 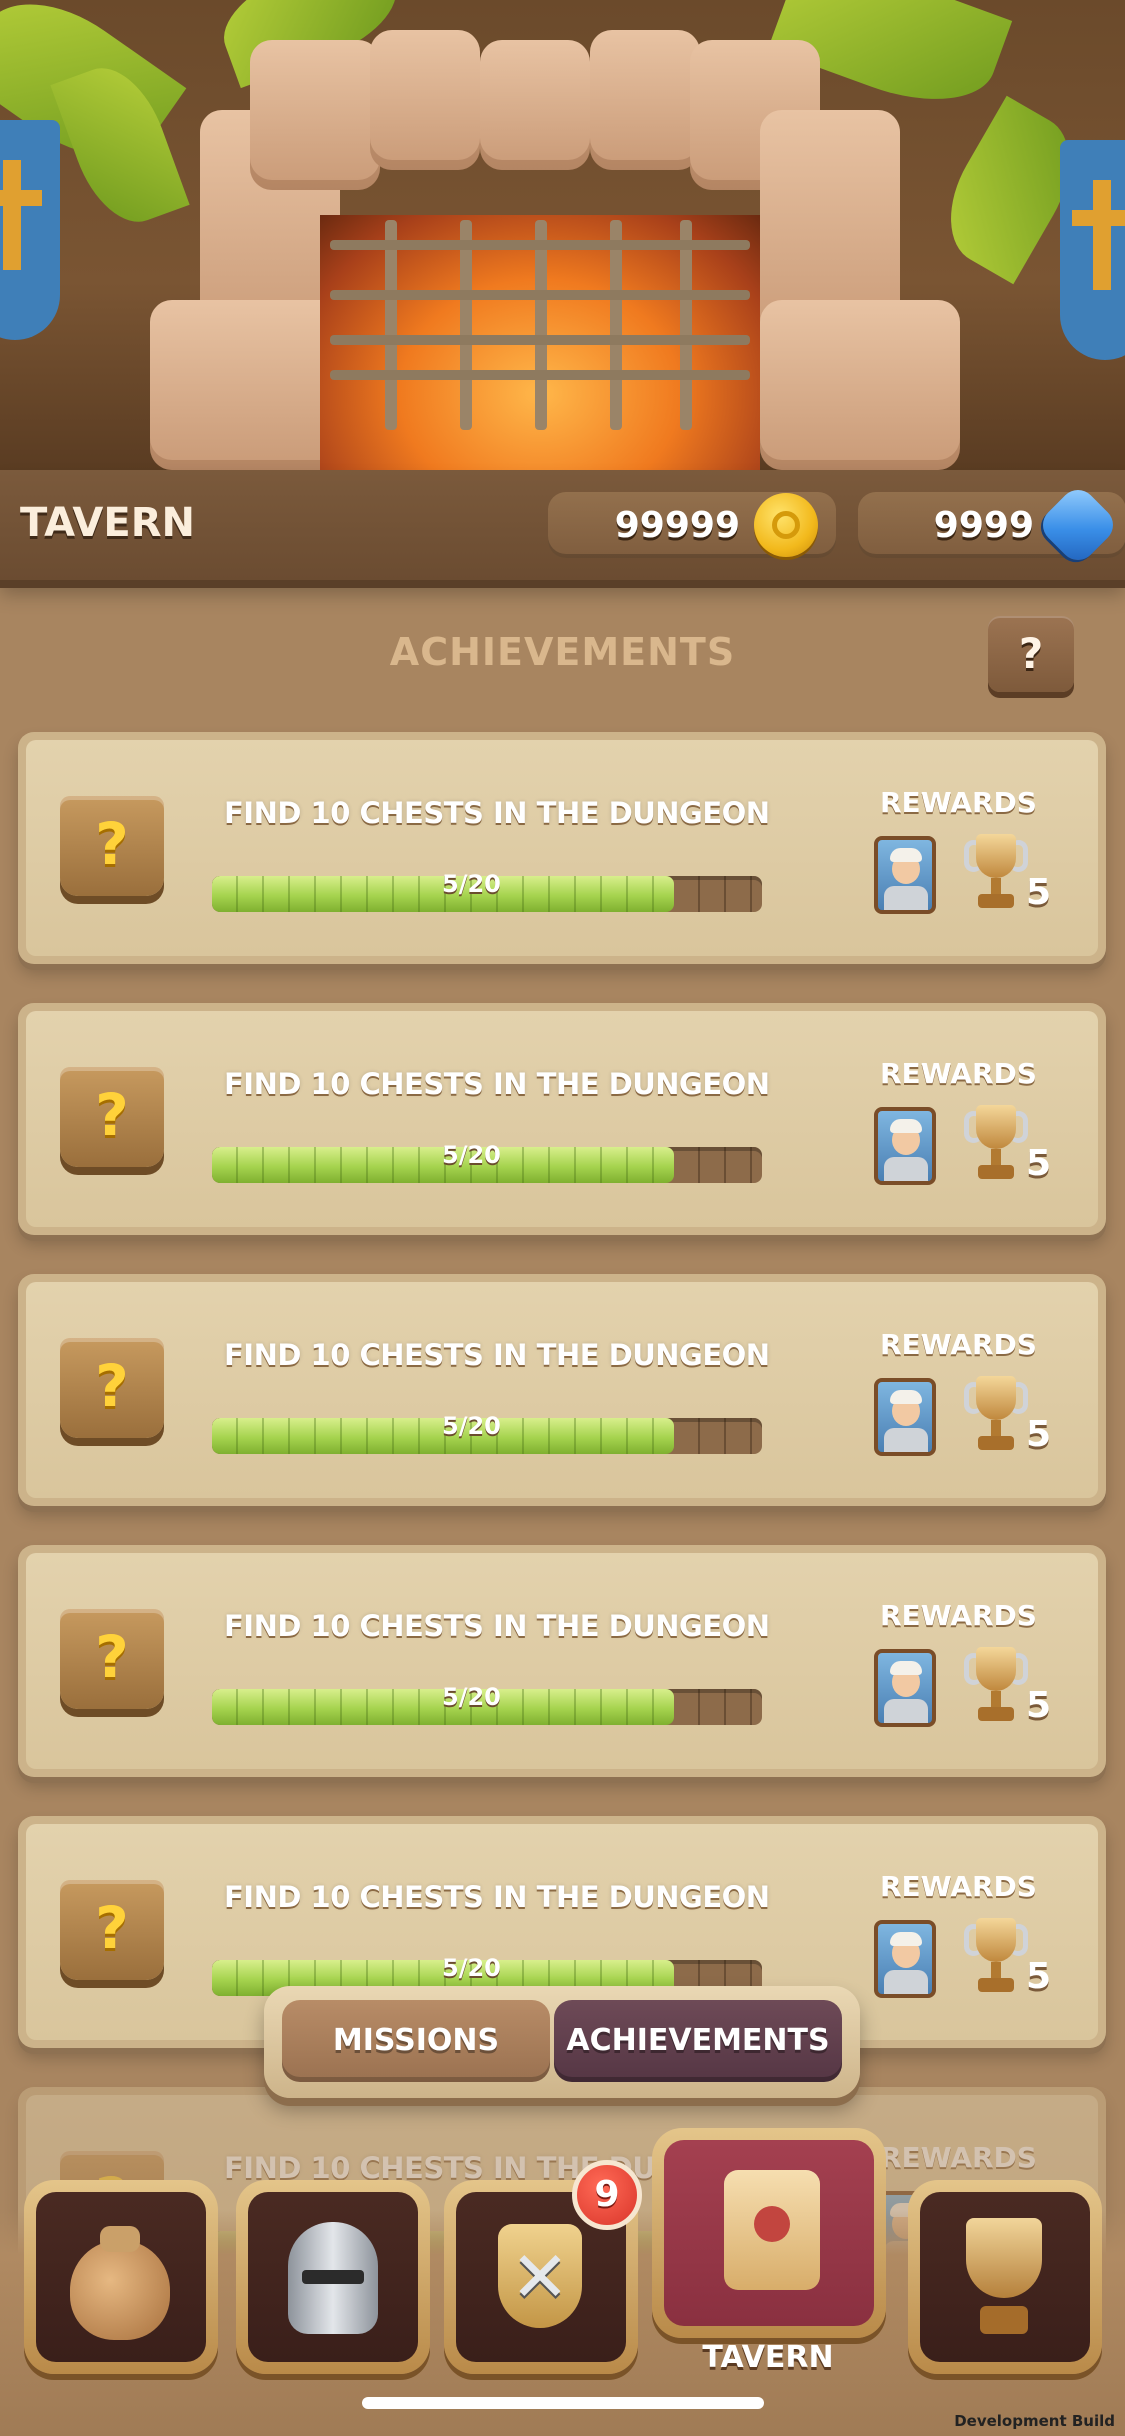 I want to click on loot-bag-icon, so click(x=120, y=2283).